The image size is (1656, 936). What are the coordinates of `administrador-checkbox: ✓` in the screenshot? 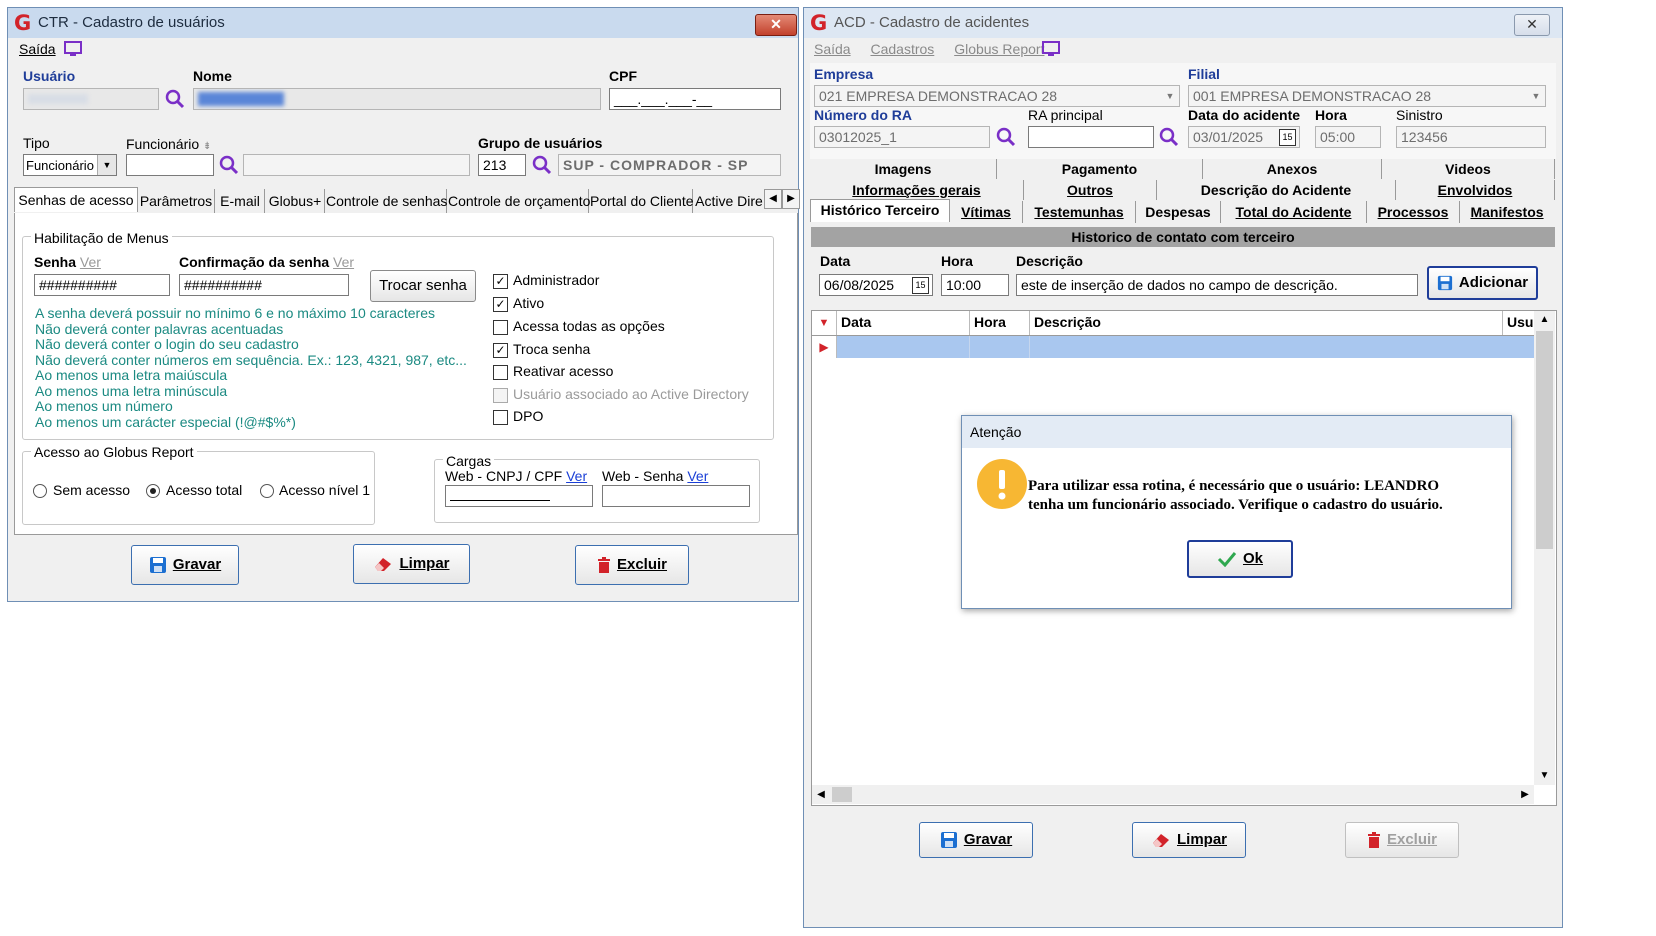 It's located at (500, 281).